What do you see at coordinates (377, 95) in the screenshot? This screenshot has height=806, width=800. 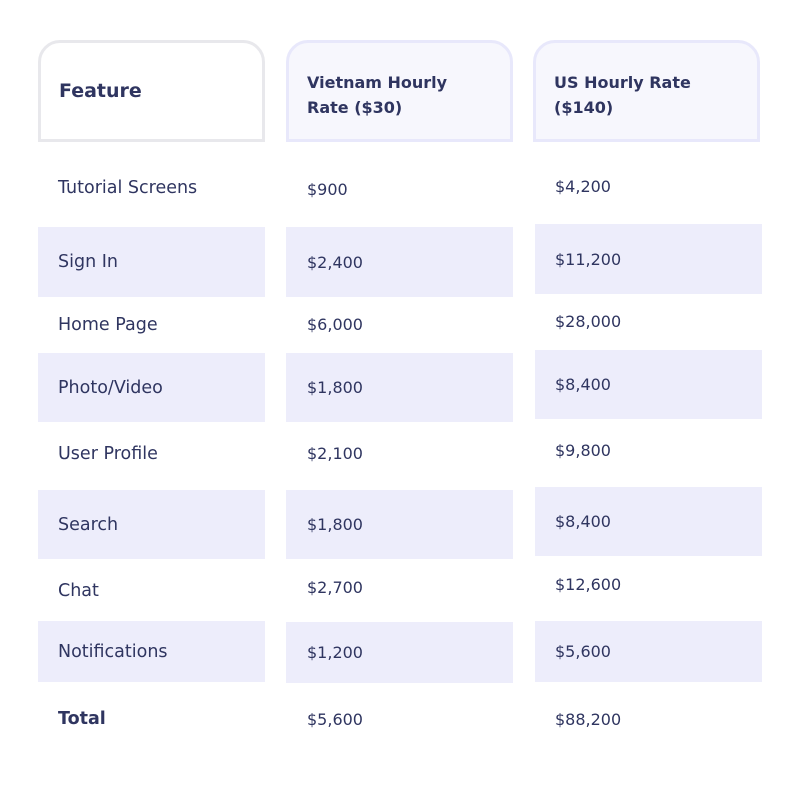 I see `header-vietnam-rate-label: Vietnam Hourly Rate ($30)` at bounding box center [377, 95].